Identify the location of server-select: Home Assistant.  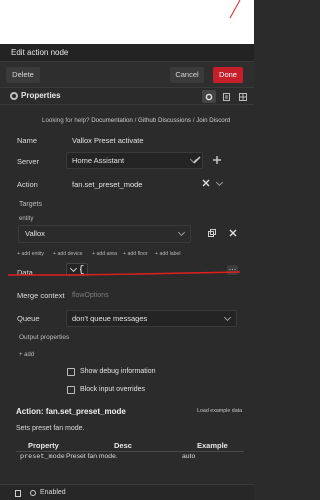
(134, 160).